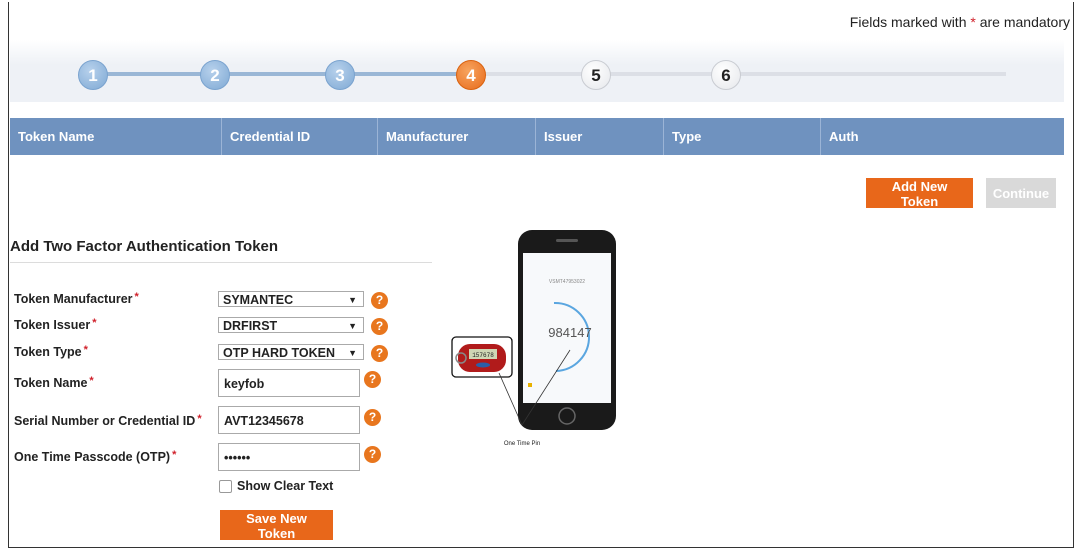  I want to click on token-type-select: OTP HARD TOKEN ▼, so click(291, 352).